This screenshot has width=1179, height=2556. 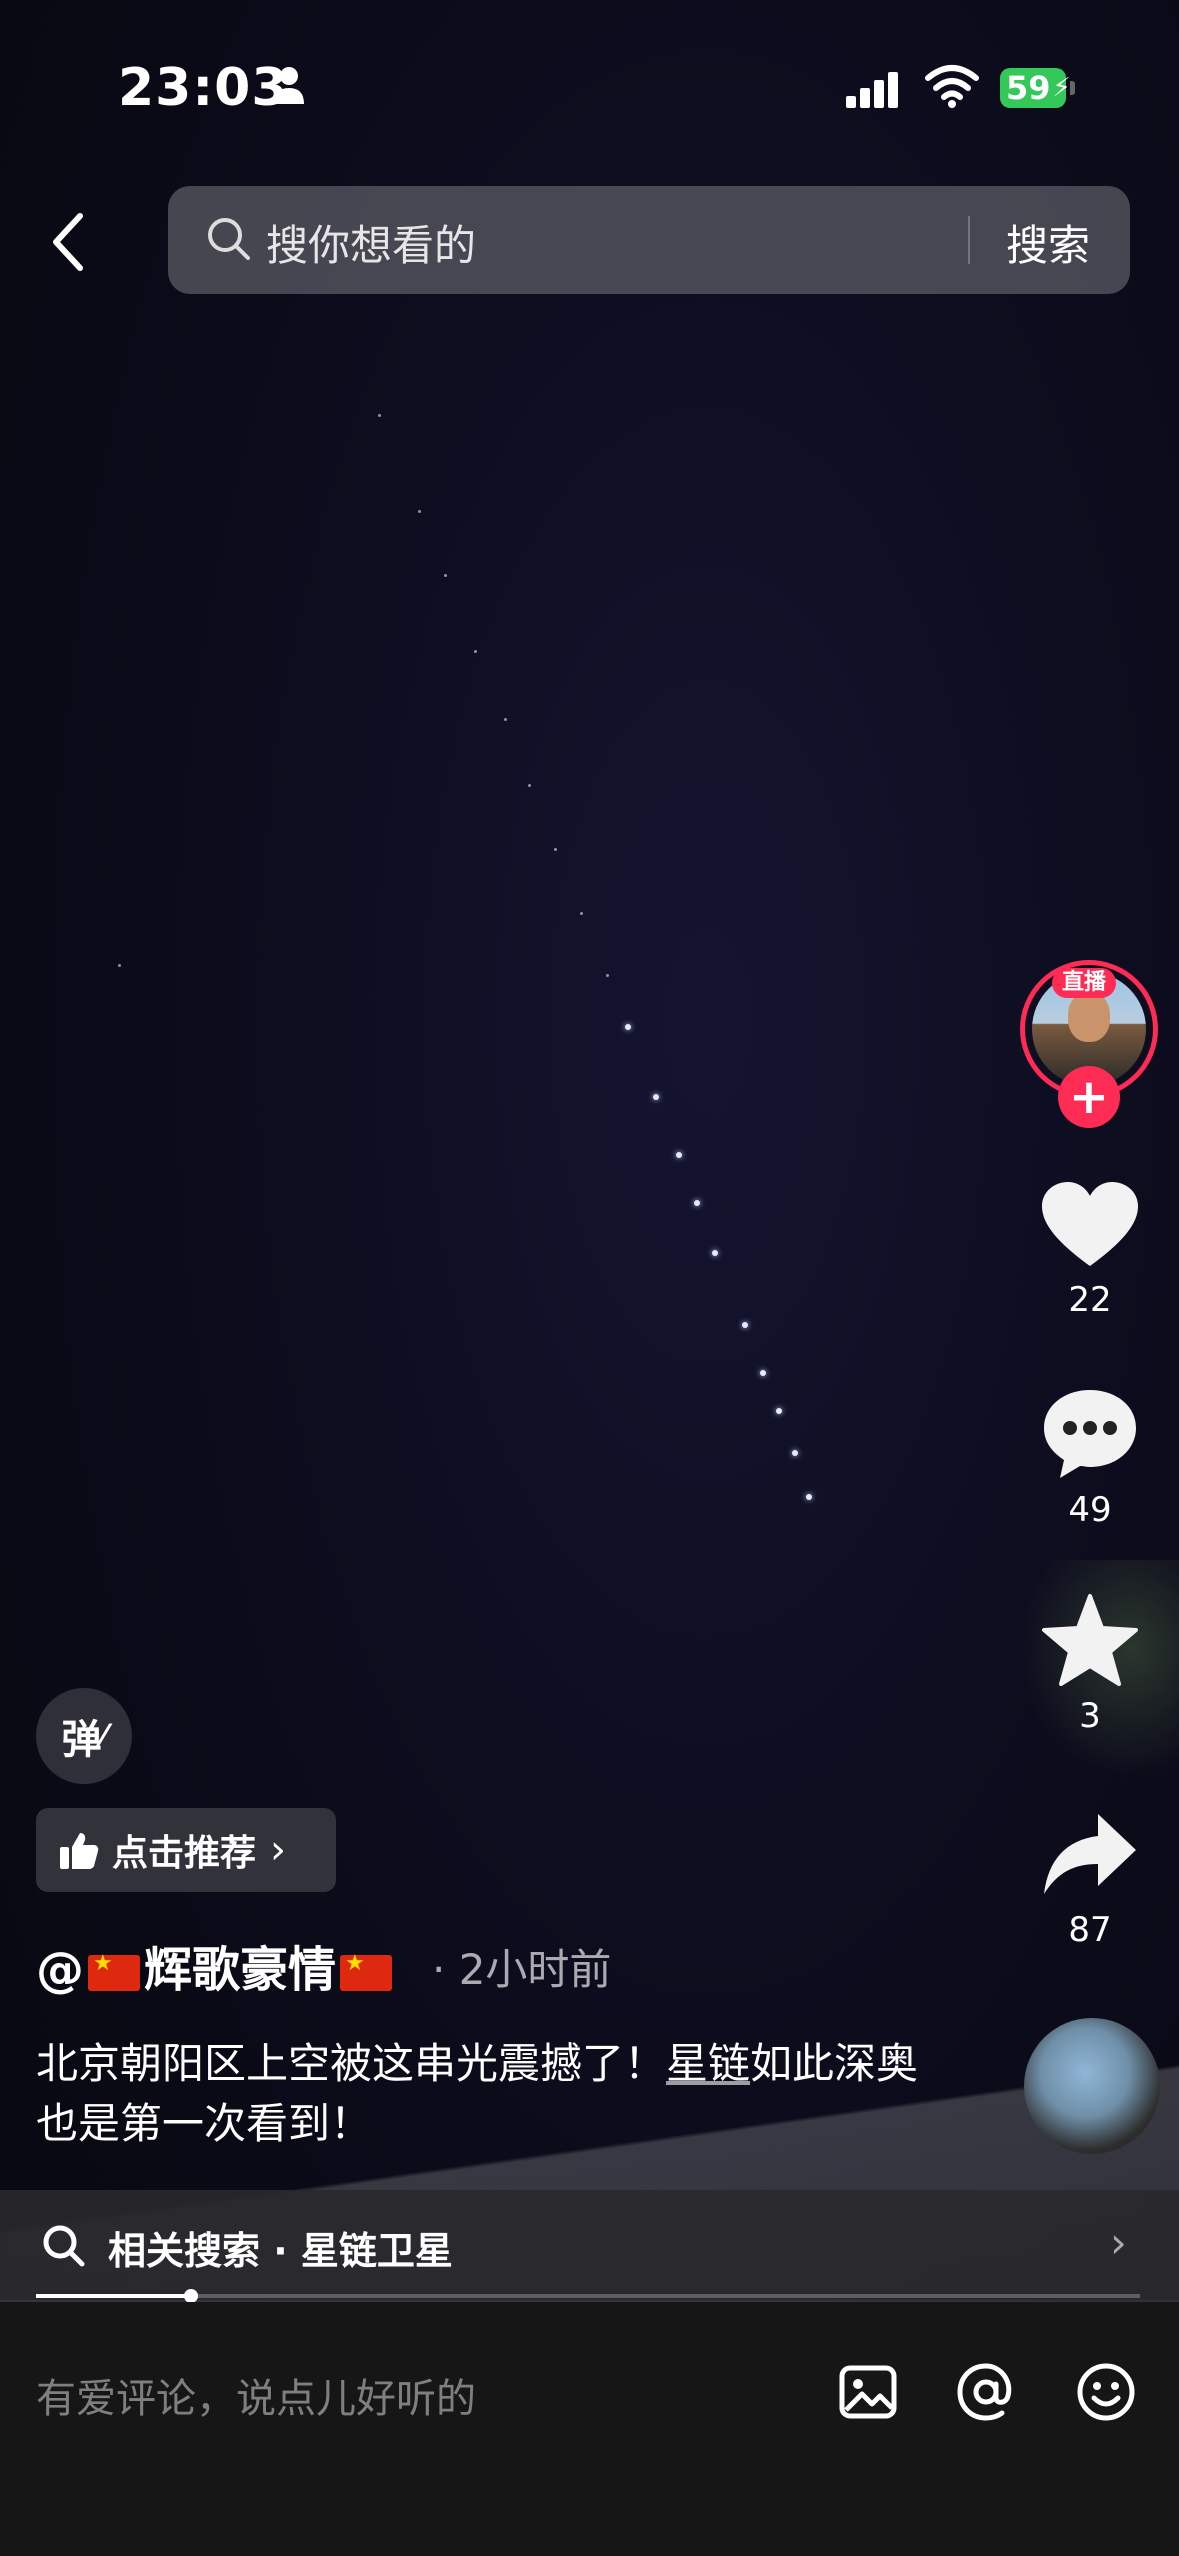 What do you see at coordinates (986, 2392) in the screenshot?
I see `at-mention-icon` at bounding box center [986, 2392].